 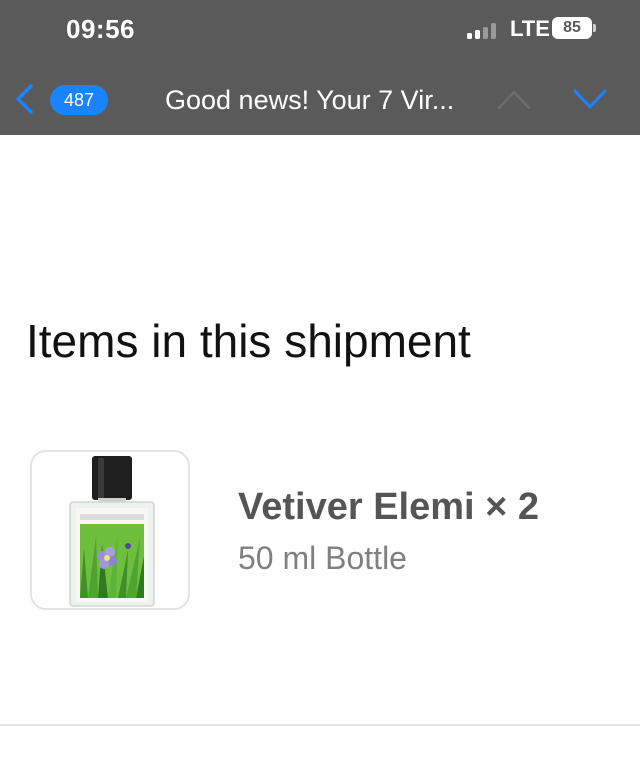 What do you see at coordinates (322, 558) in the screenshot?
I see `product-variant: 50 ml Bottle` at bounding box center [322, 558].